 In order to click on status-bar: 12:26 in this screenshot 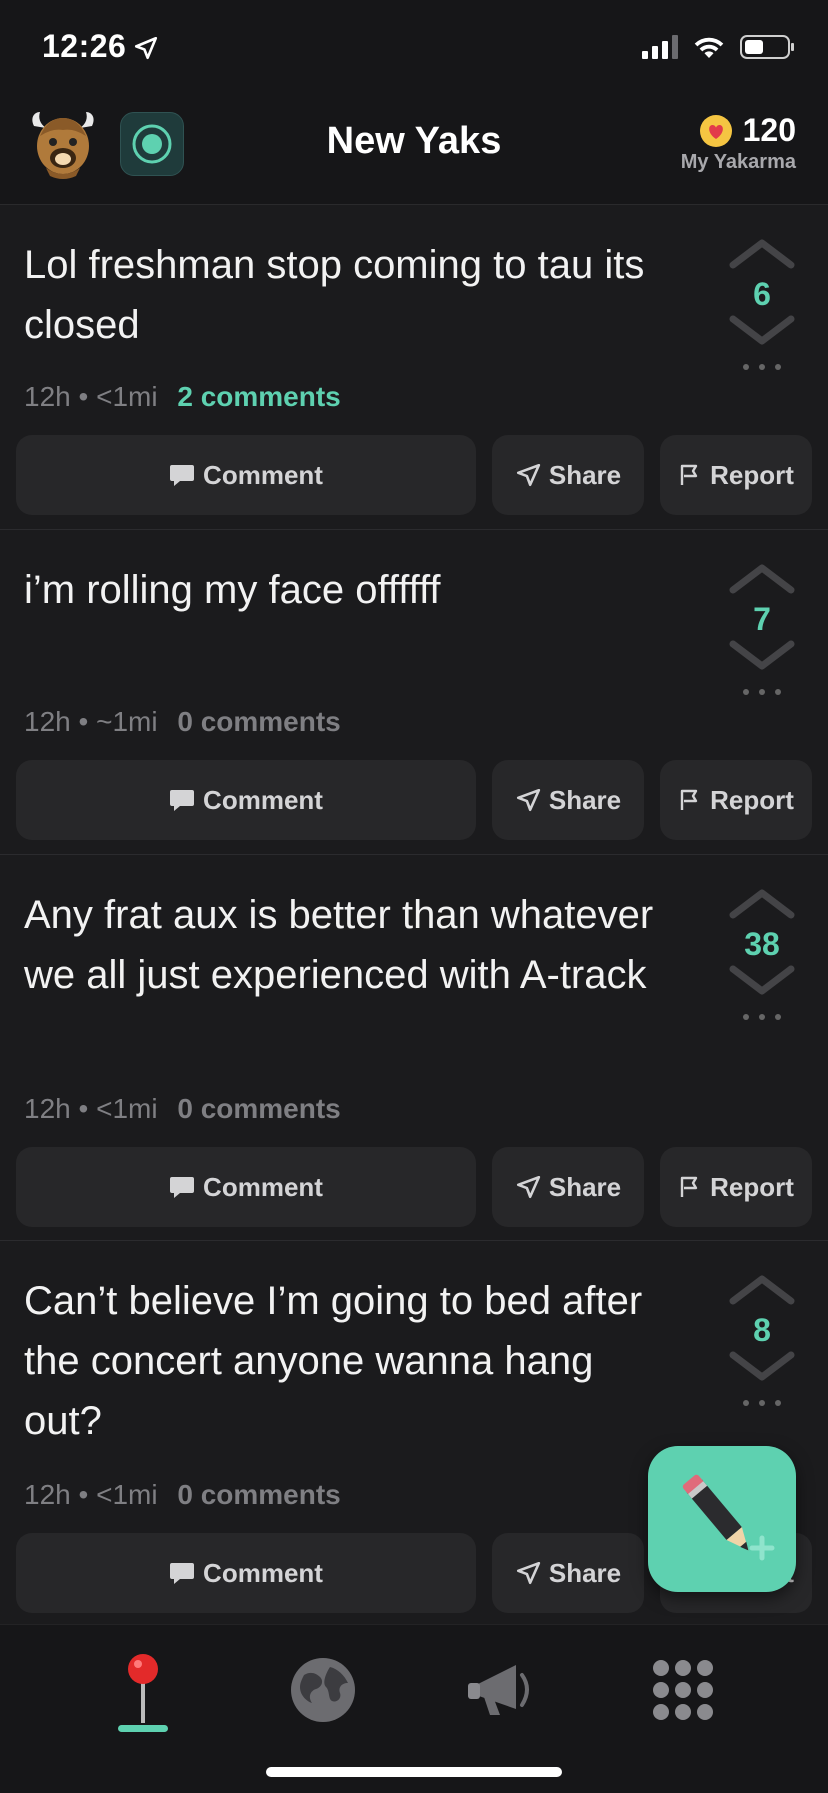, I will do `click(414, 50)`.